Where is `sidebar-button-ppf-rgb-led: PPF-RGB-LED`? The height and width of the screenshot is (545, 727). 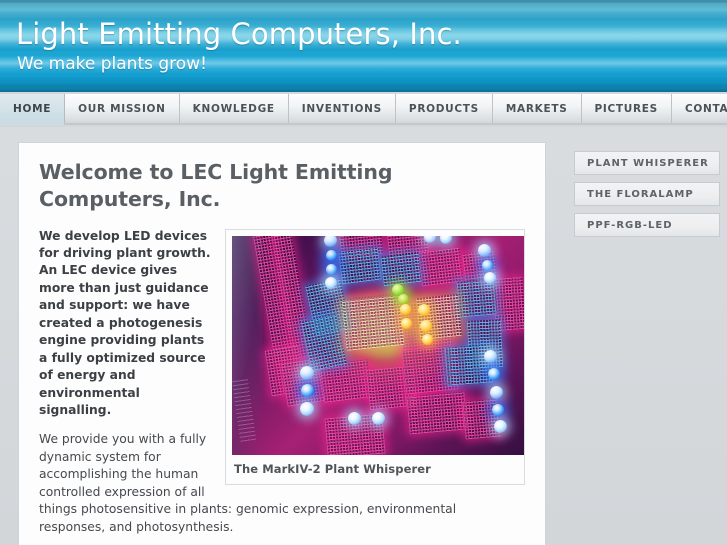
sidebar-button-ppf-rgb-led: PPF-RGB-LED is located at coordinates (647, 225).